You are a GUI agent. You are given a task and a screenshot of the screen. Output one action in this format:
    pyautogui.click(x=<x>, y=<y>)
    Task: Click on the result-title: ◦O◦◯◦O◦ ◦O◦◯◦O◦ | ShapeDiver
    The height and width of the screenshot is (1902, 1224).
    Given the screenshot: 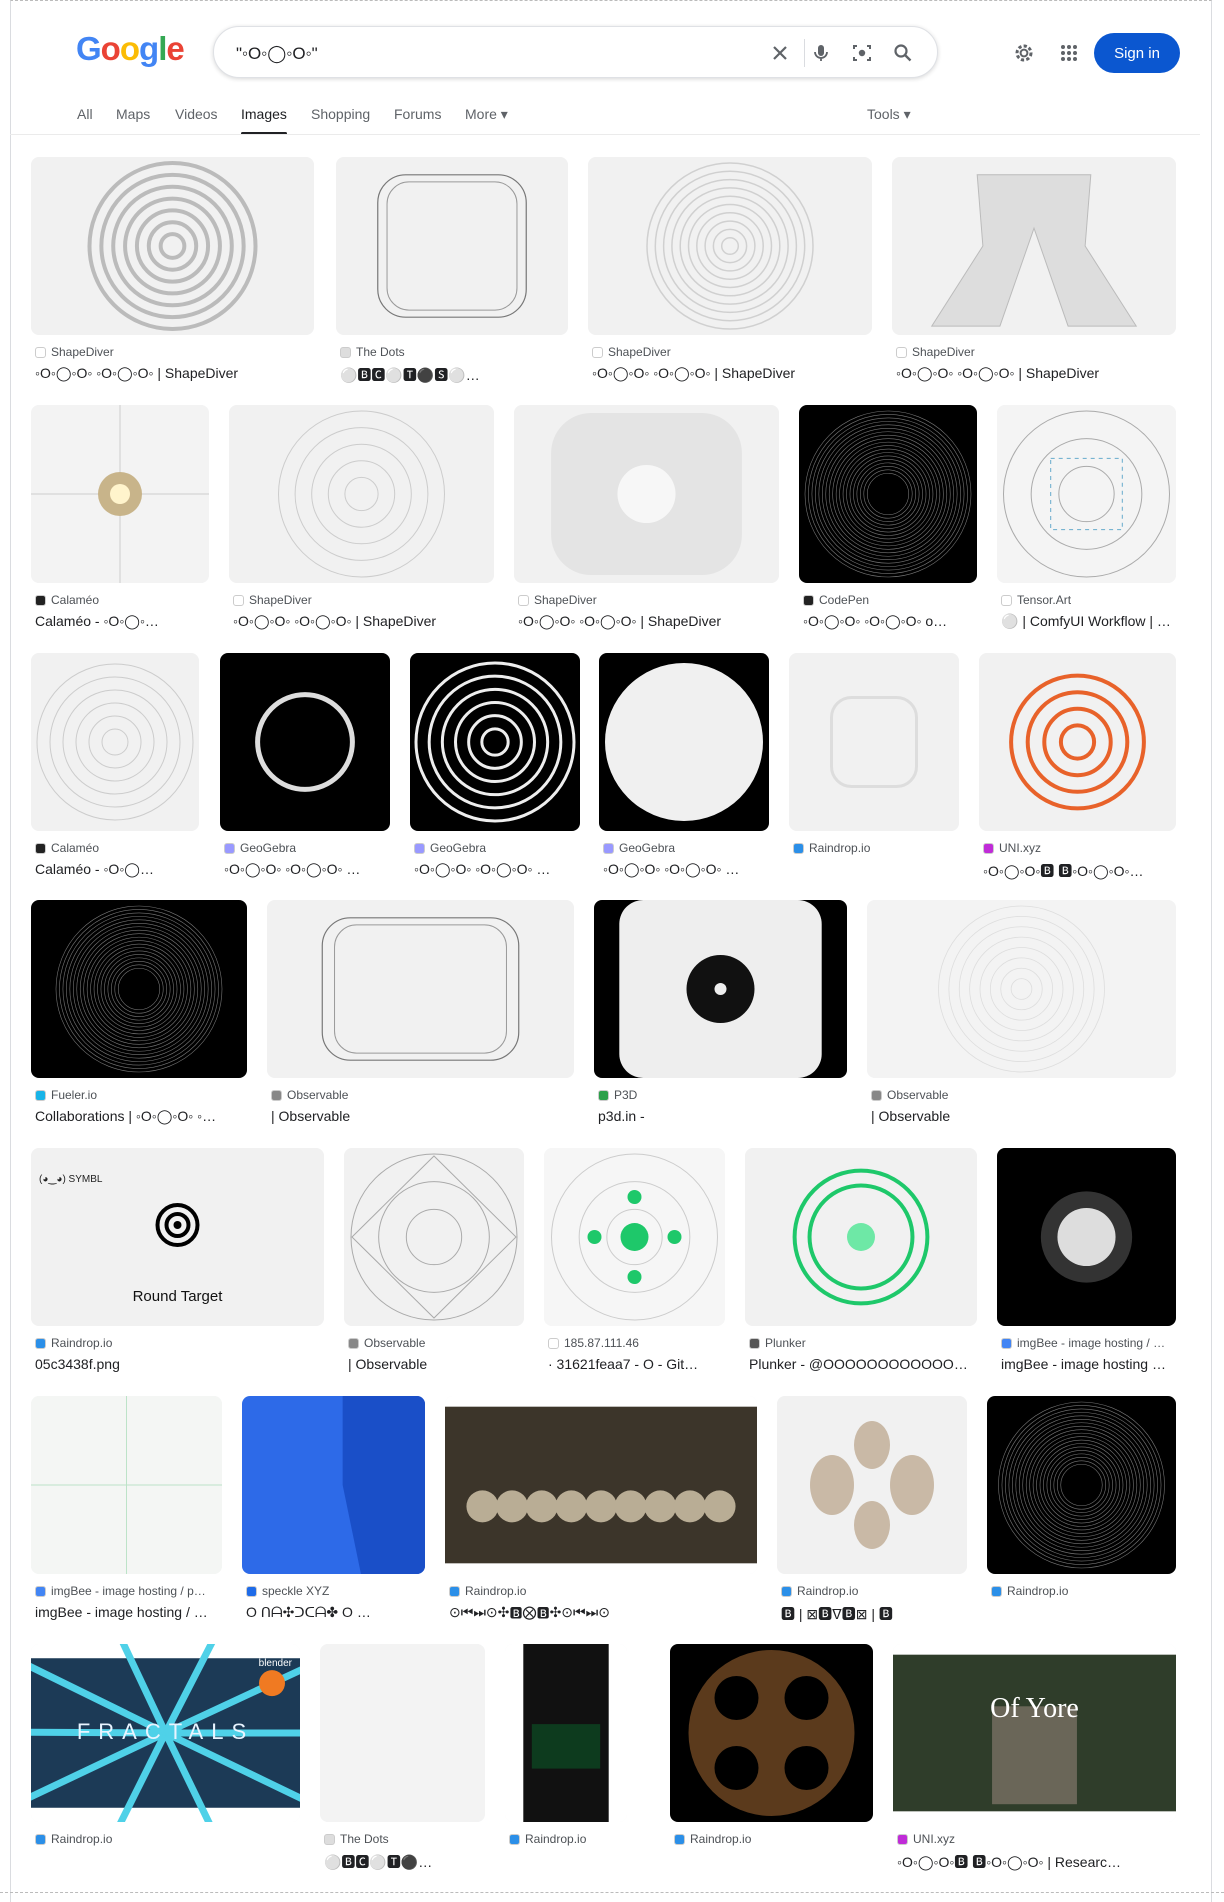 What is the action you would take?
    pyautogui.click(x=174, y=373)
    